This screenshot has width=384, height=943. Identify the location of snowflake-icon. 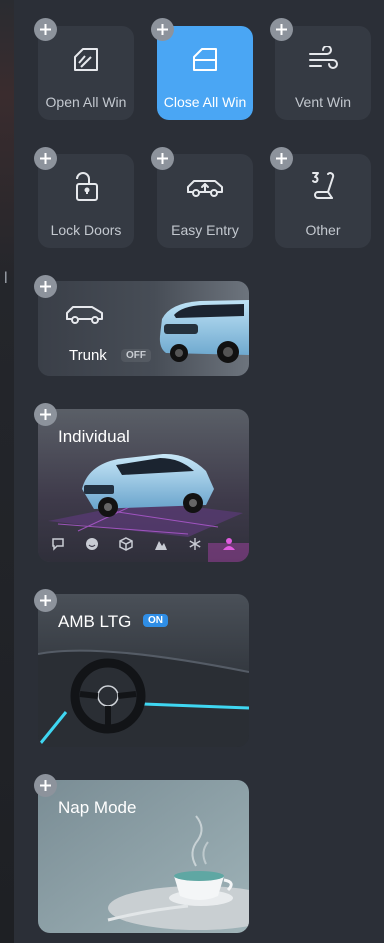
(195, 544).